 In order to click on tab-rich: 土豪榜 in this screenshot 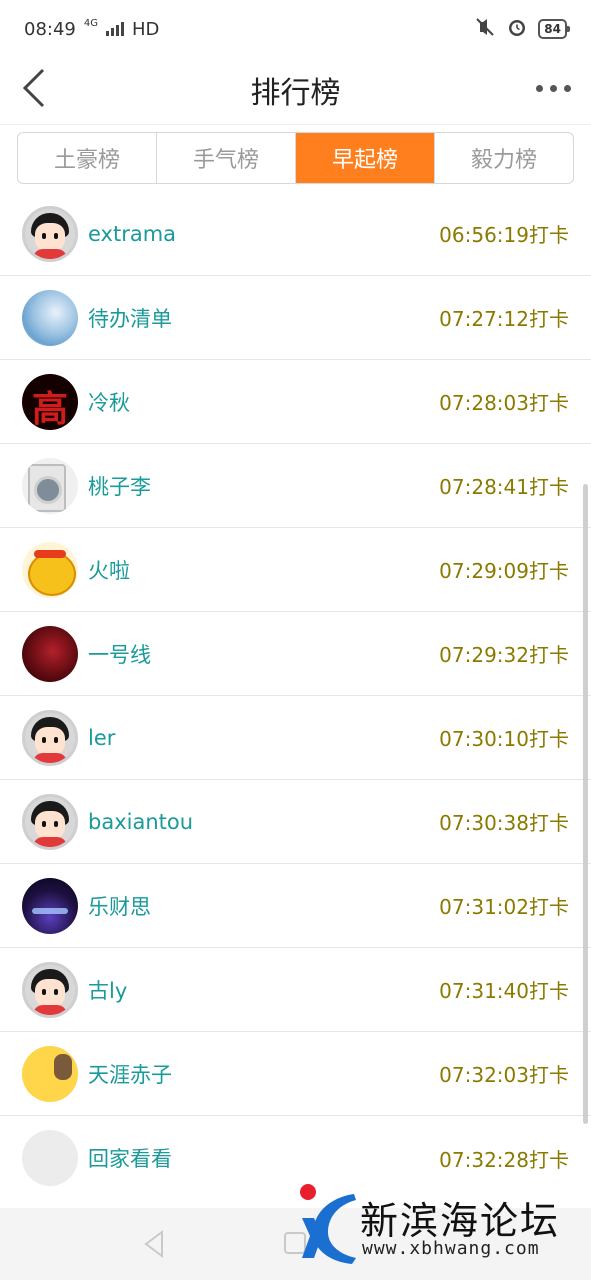, I will do `click(87, 158)`.